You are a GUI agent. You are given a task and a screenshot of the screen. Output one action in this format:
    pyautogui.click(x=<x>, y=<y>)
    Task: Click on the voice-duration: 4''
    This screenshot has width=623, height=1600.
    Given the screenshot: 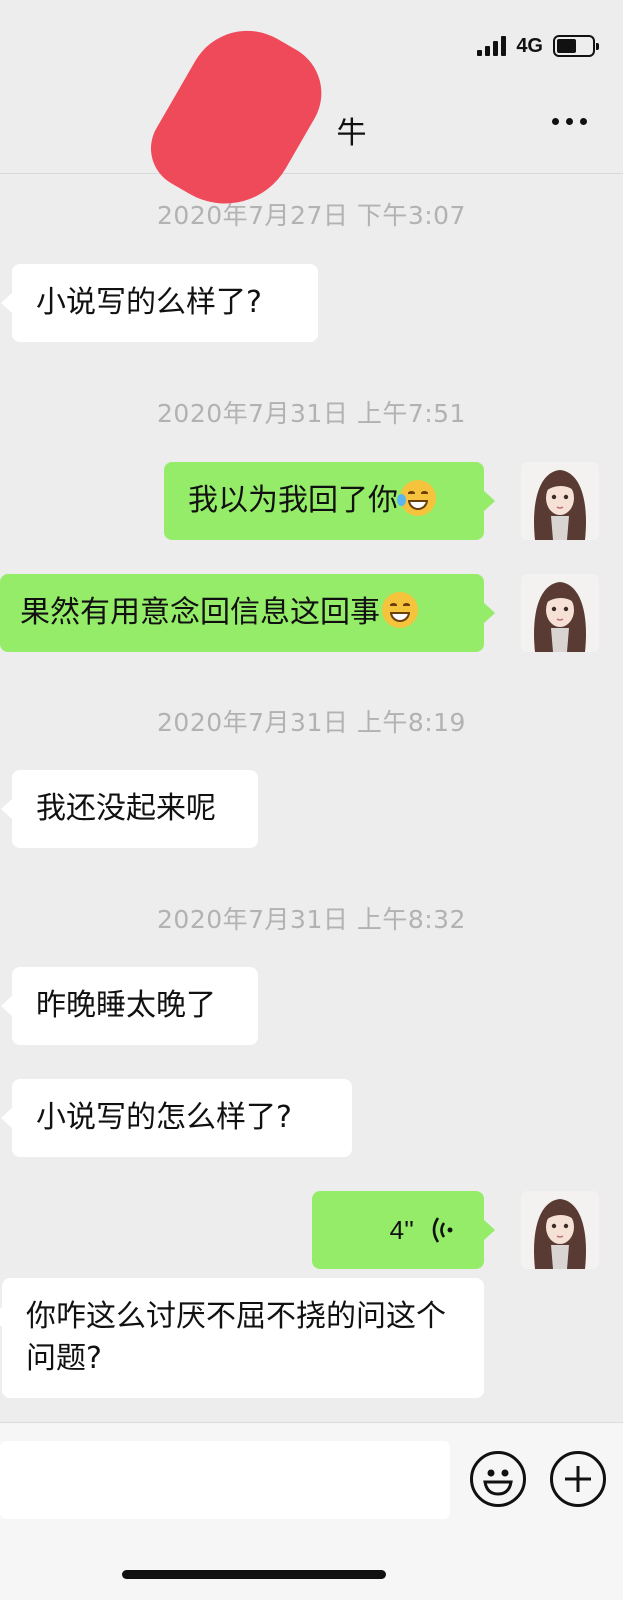 What is the action you would take?
    pyautogui.click(x=401, y=1230)
    